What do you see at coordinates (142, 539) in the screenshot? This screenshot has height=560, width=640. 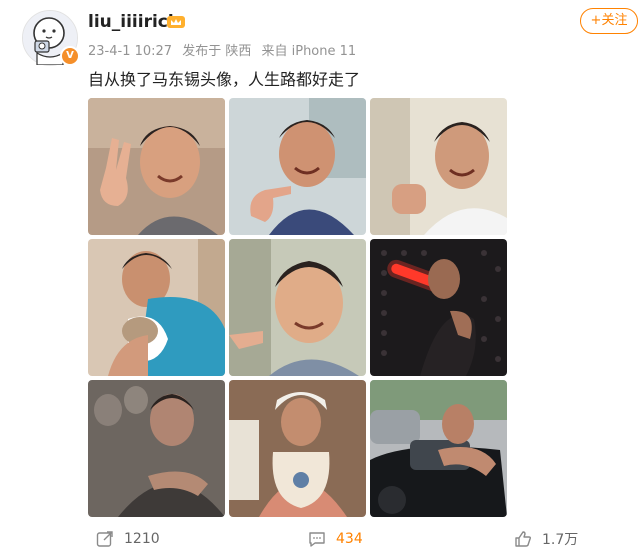 I see `repost-count: 1210` at bounding box center [142, 539].